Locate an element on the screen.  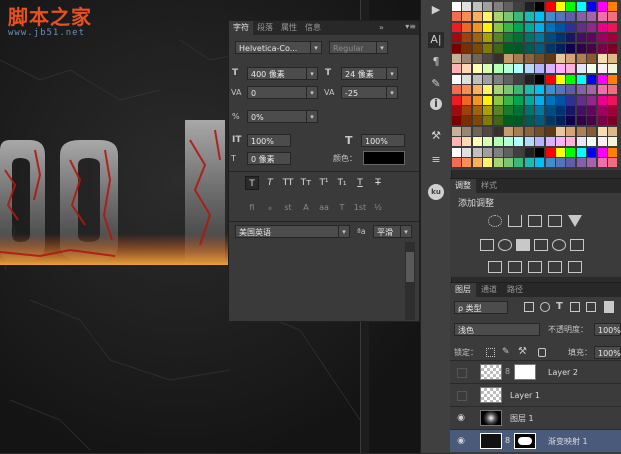
visibility-toggle is located at coordinates (462, 373).